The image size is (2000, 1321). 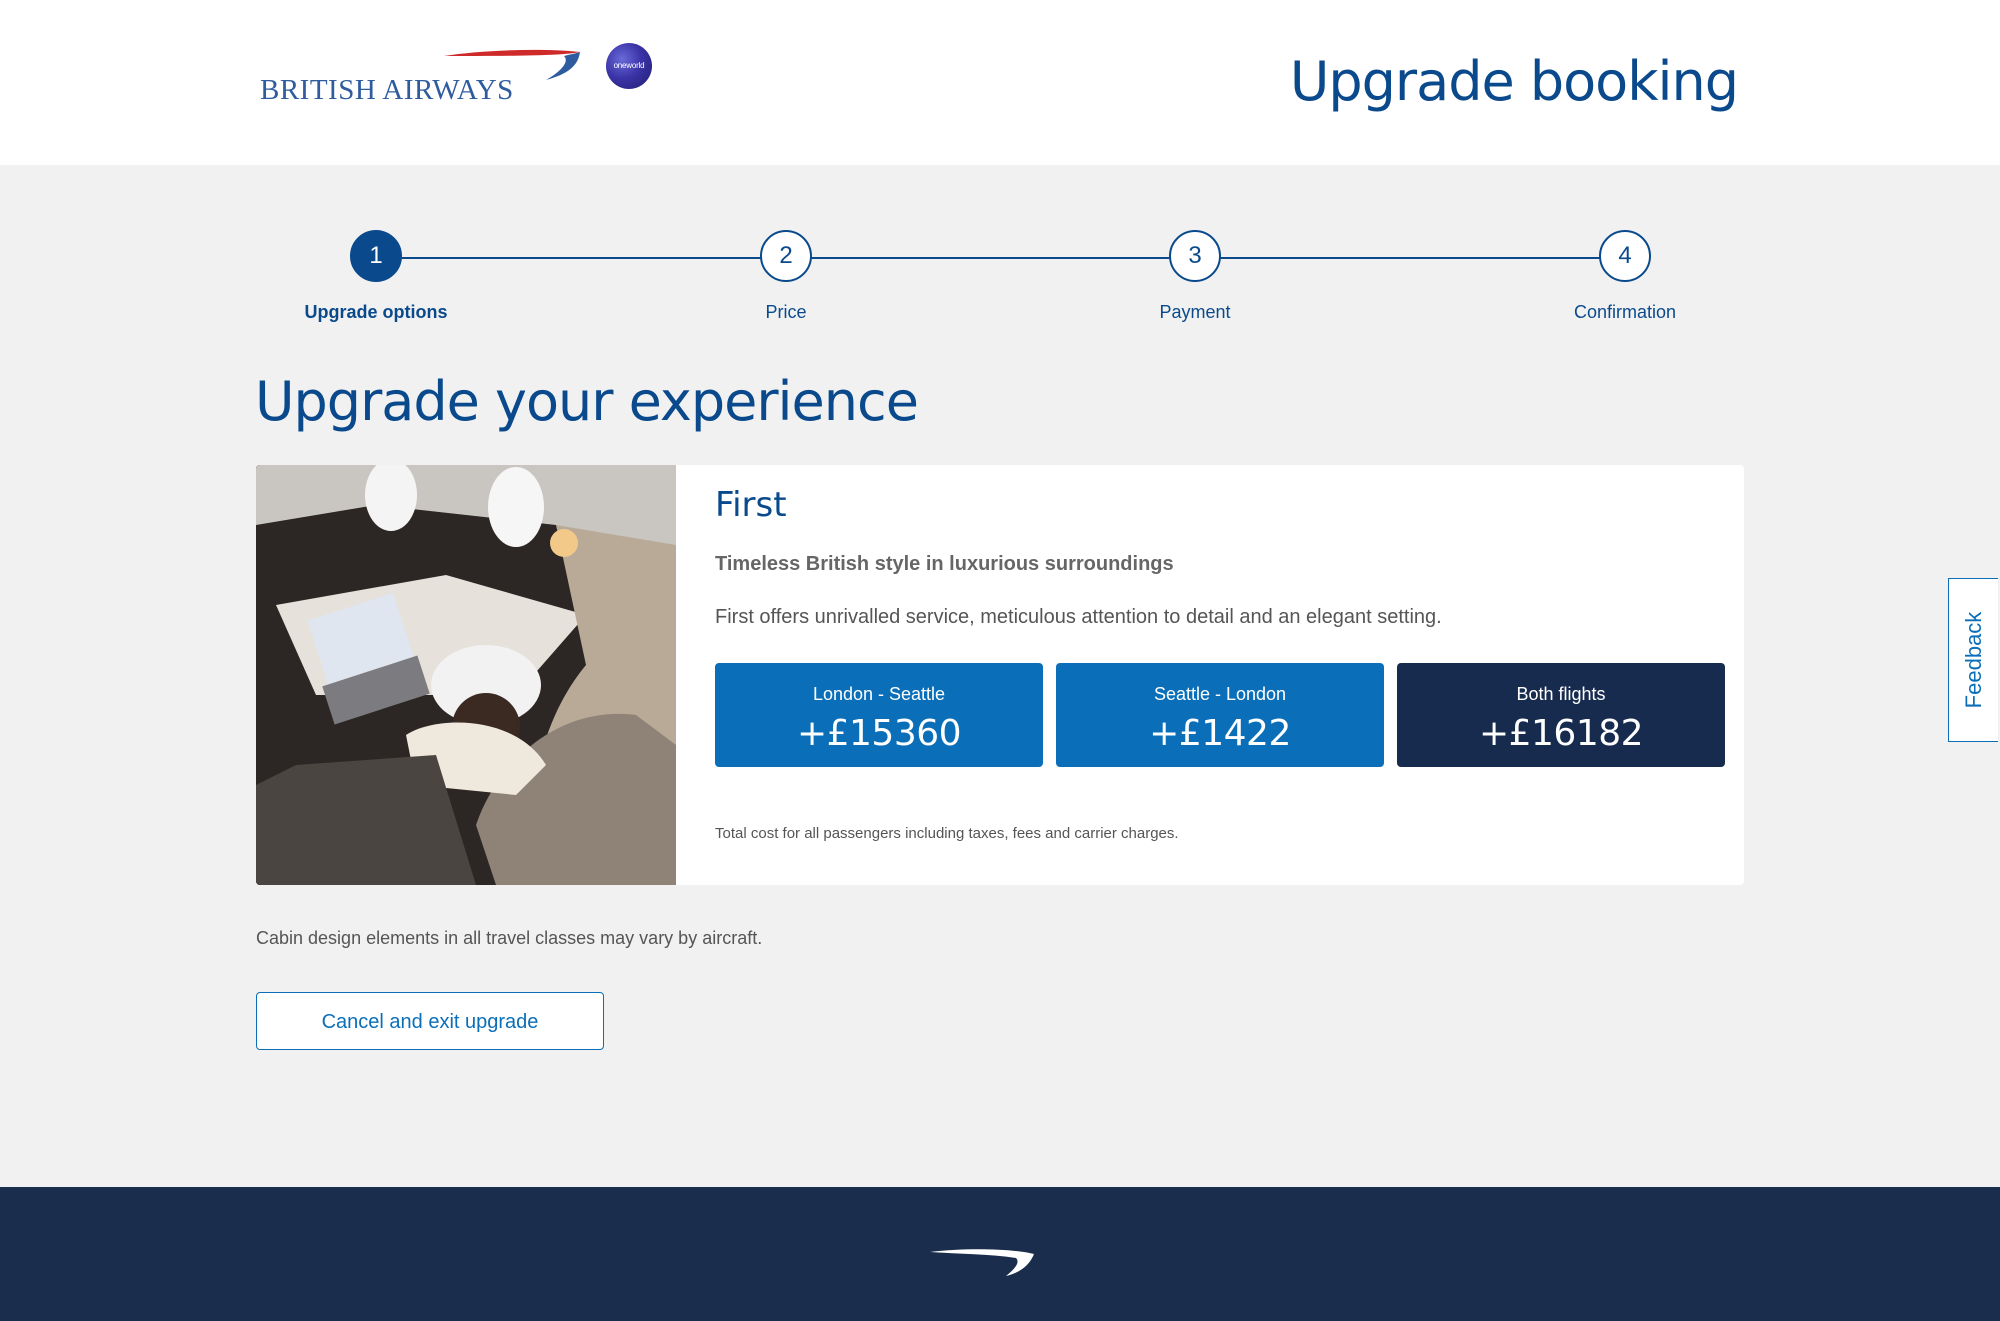 What do you see at coordinates (1000, 82) in the screenshot?
I see `site-header: BRITISH AIRWAYS oneworld Upgrade booking` at bounding box center [1000, 82].